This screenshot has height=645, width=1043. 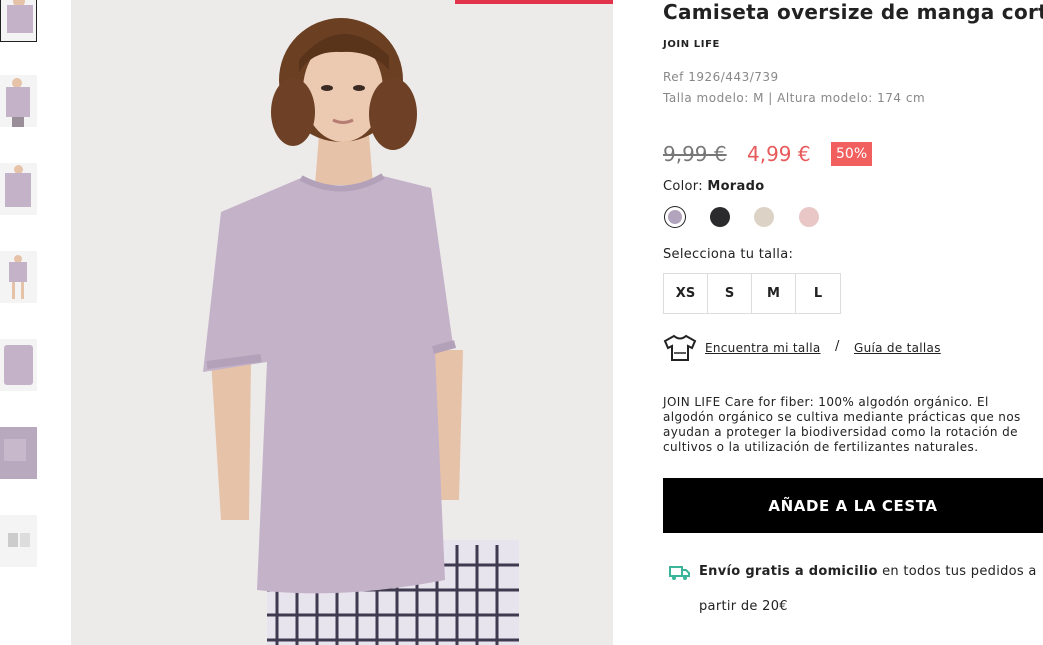 I want to click on color-label: Color: Morado, so click(x=713, y=186).